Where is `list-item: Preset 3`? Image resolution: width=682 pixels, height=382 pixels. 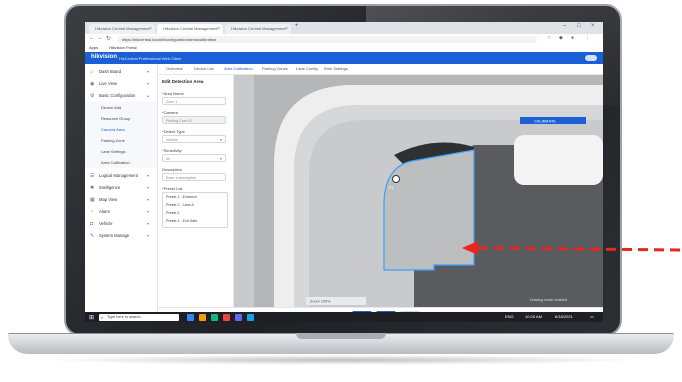 list-item: Preset 3 is located at coordinates (172, 213).